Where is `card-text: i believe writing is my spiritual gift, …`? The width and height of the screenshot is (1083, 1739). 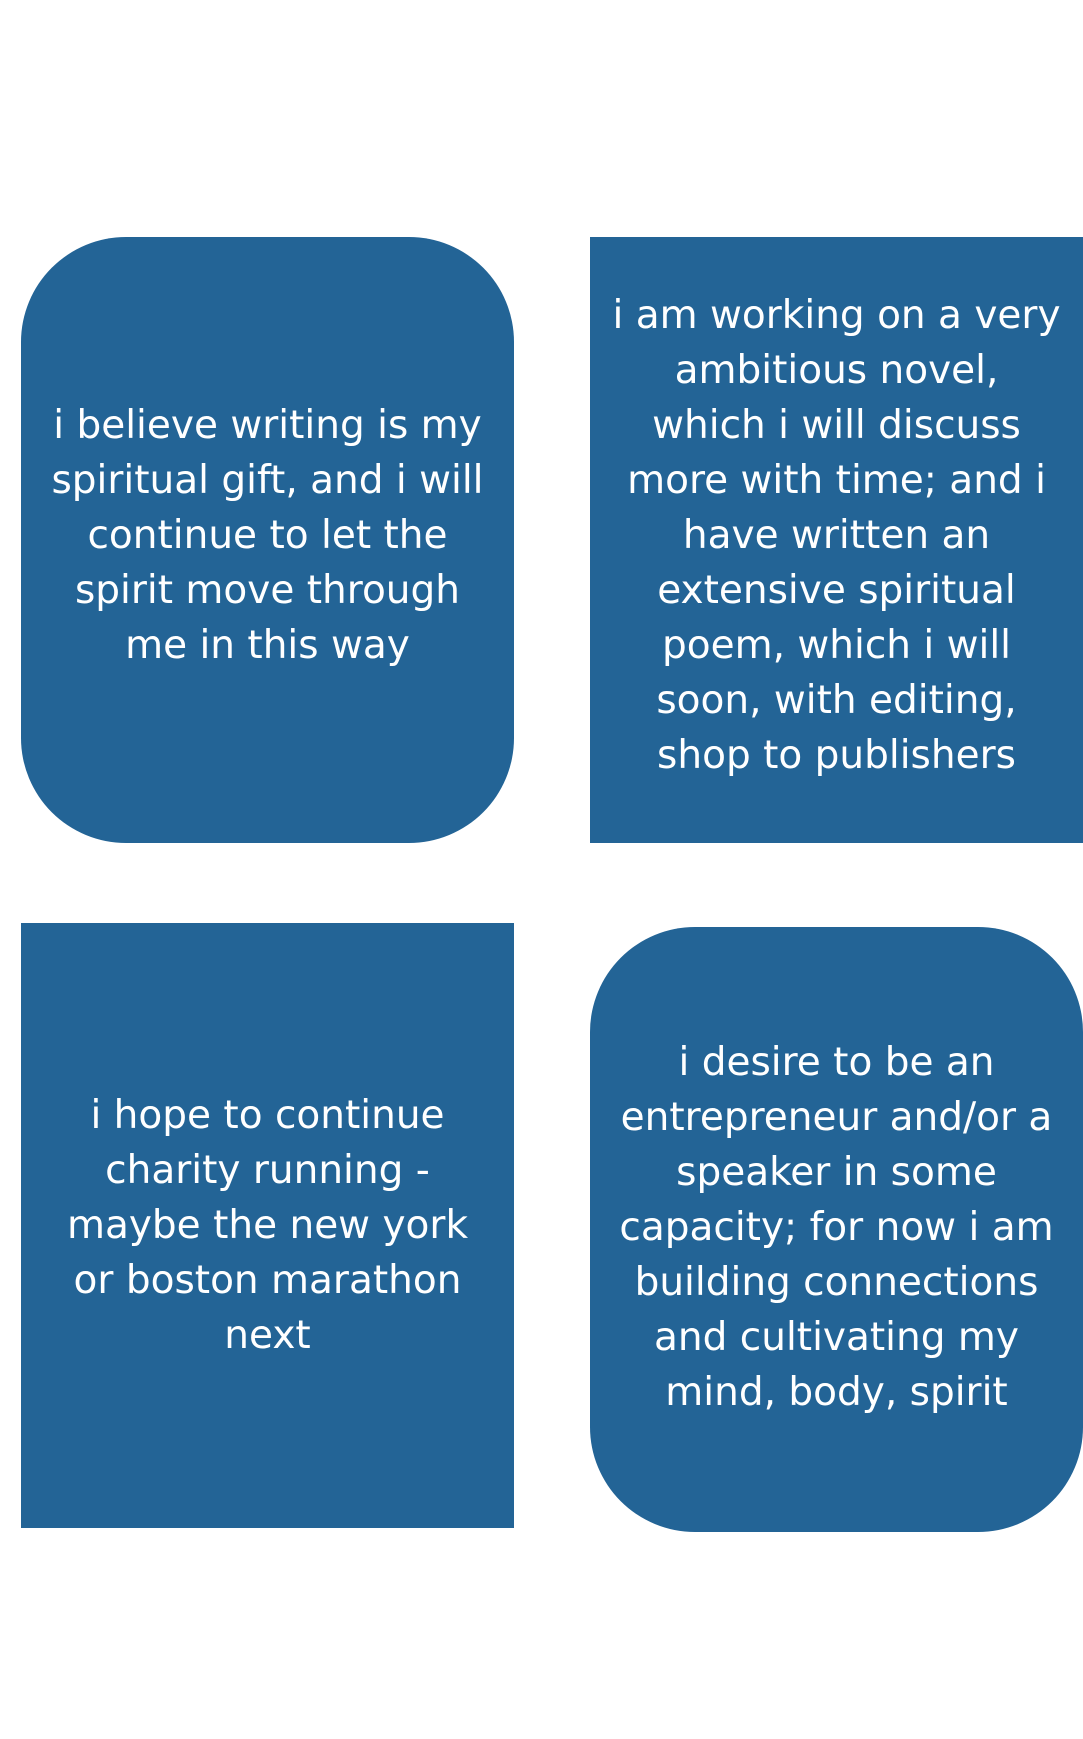
card-text: i believe writing is my spiritual gift, … is located at coordinates (267, 535).